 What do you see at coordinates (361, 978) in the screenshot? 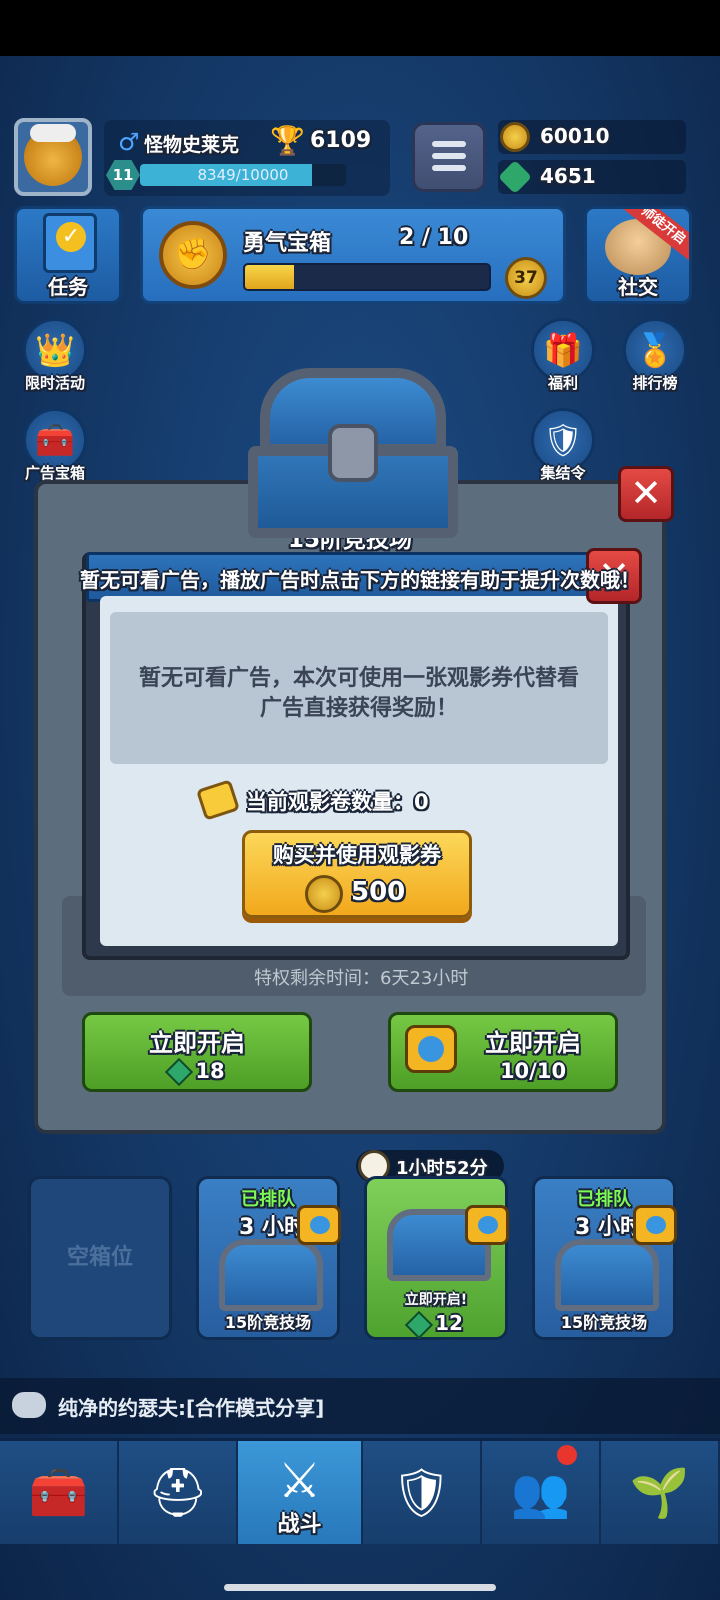
I see `privilege-time: 特权剩余时间：6天23小时` at bounding box center [361, 978].